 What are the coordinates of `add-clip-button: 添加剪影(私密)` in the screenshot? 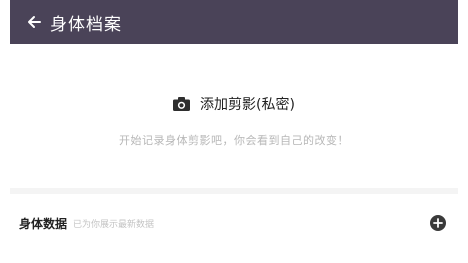 It's located at (234, 104).